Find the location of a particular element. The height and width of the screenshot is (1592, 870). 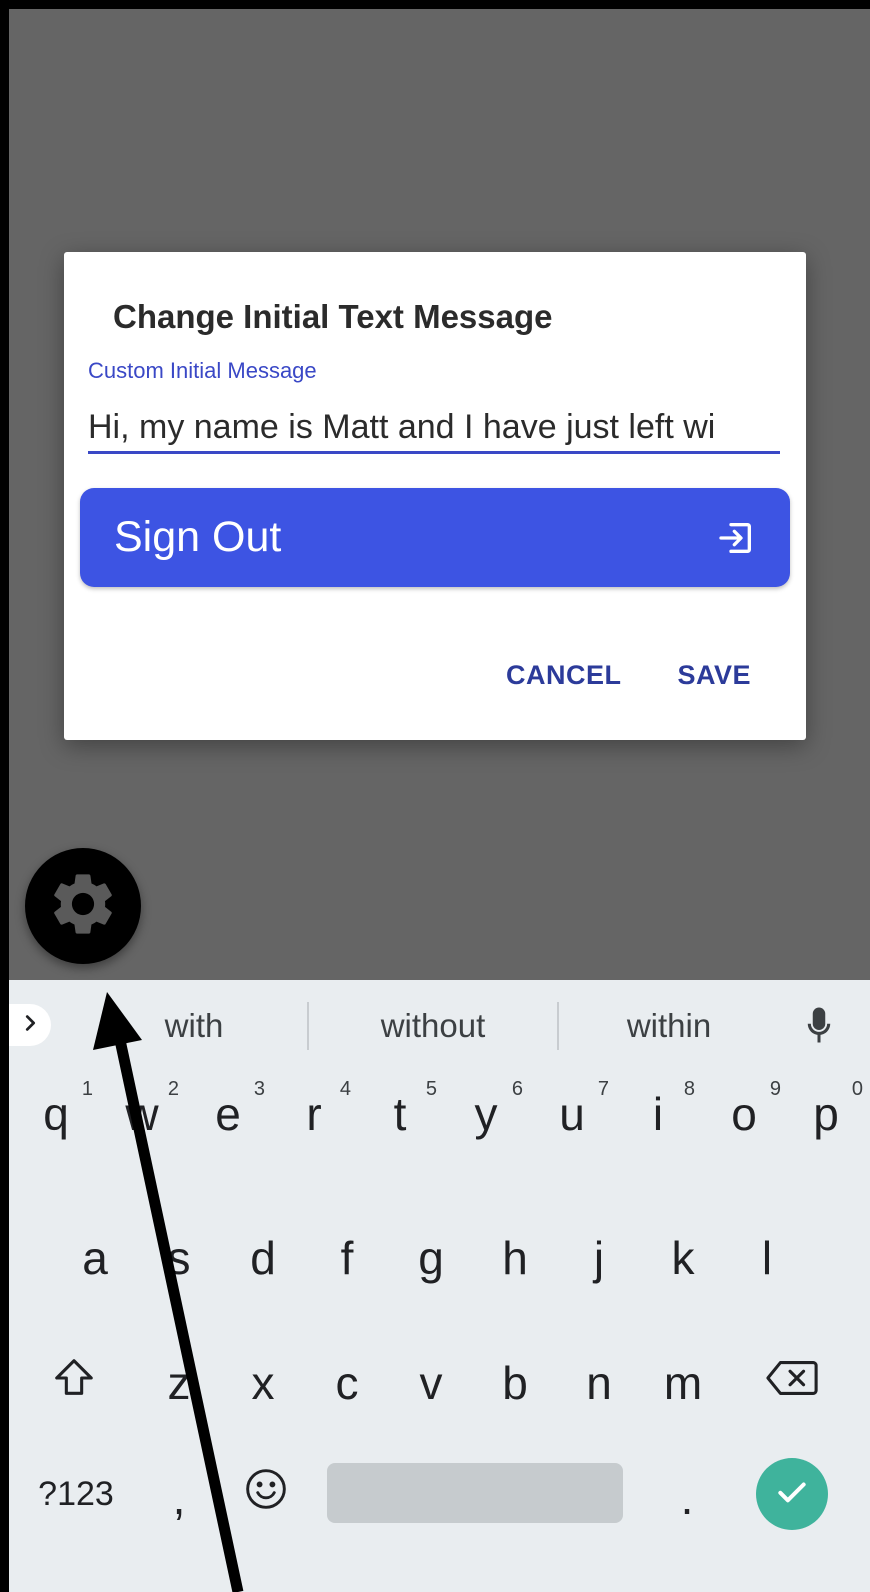

settings-button is located at coordinates (83, 906).